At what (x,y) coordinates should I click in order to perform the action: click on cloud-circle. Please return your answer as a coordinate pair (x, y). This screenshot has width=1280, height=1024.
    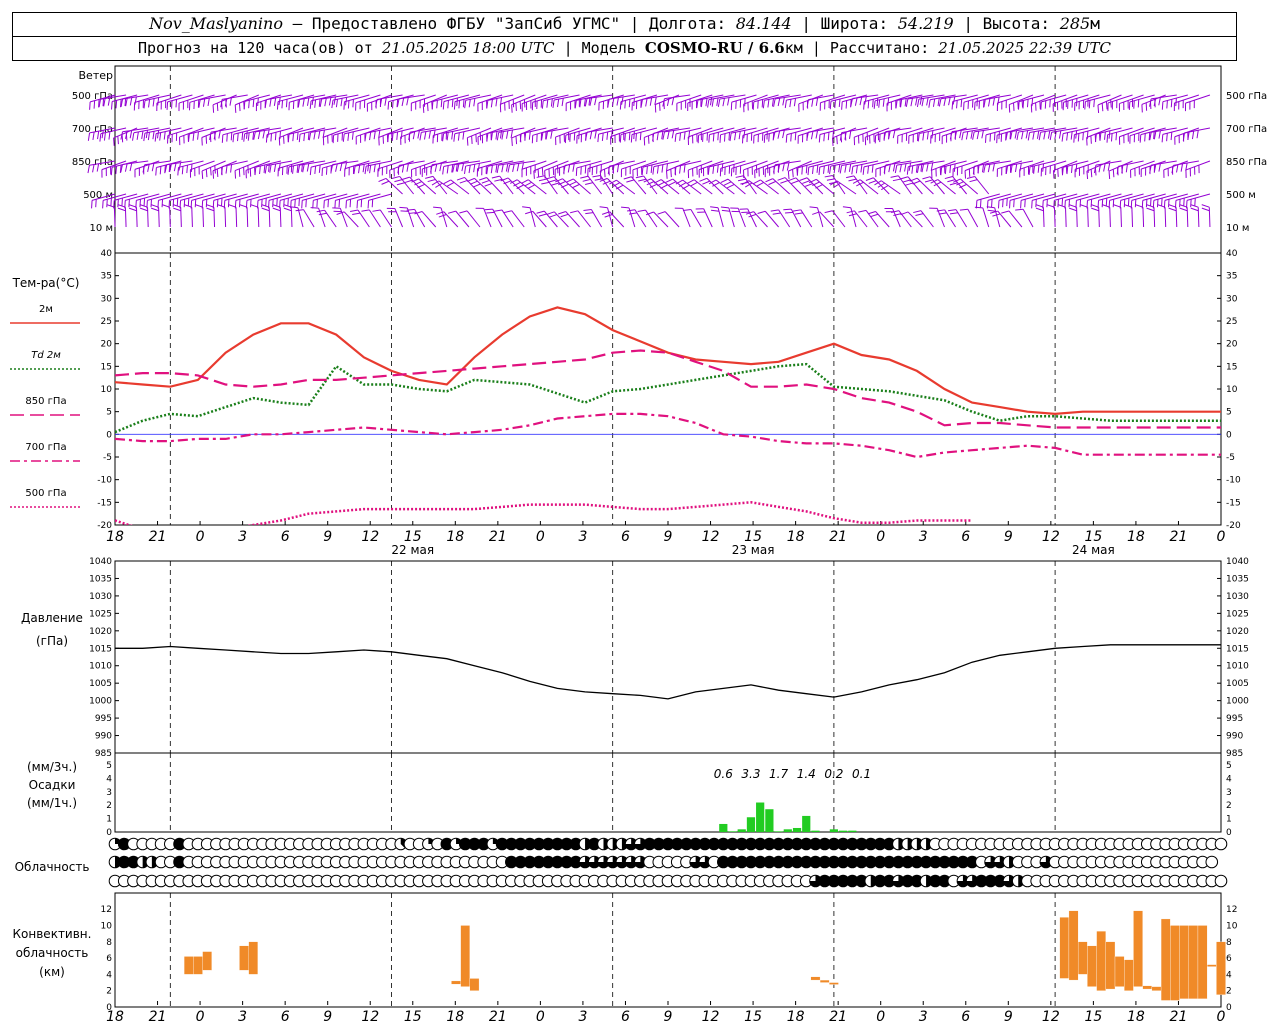
    Looking at the image, I should click on (1221, 844).